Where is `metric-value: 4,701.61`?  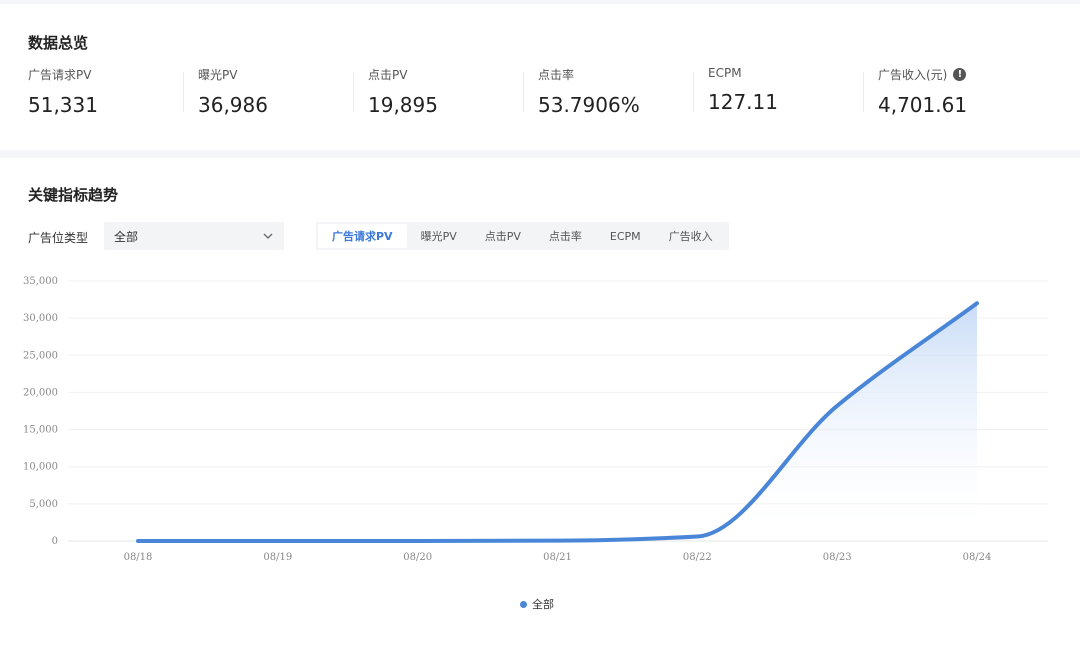
metric-value: 4,701.61 is located at coordinates (923, 105).